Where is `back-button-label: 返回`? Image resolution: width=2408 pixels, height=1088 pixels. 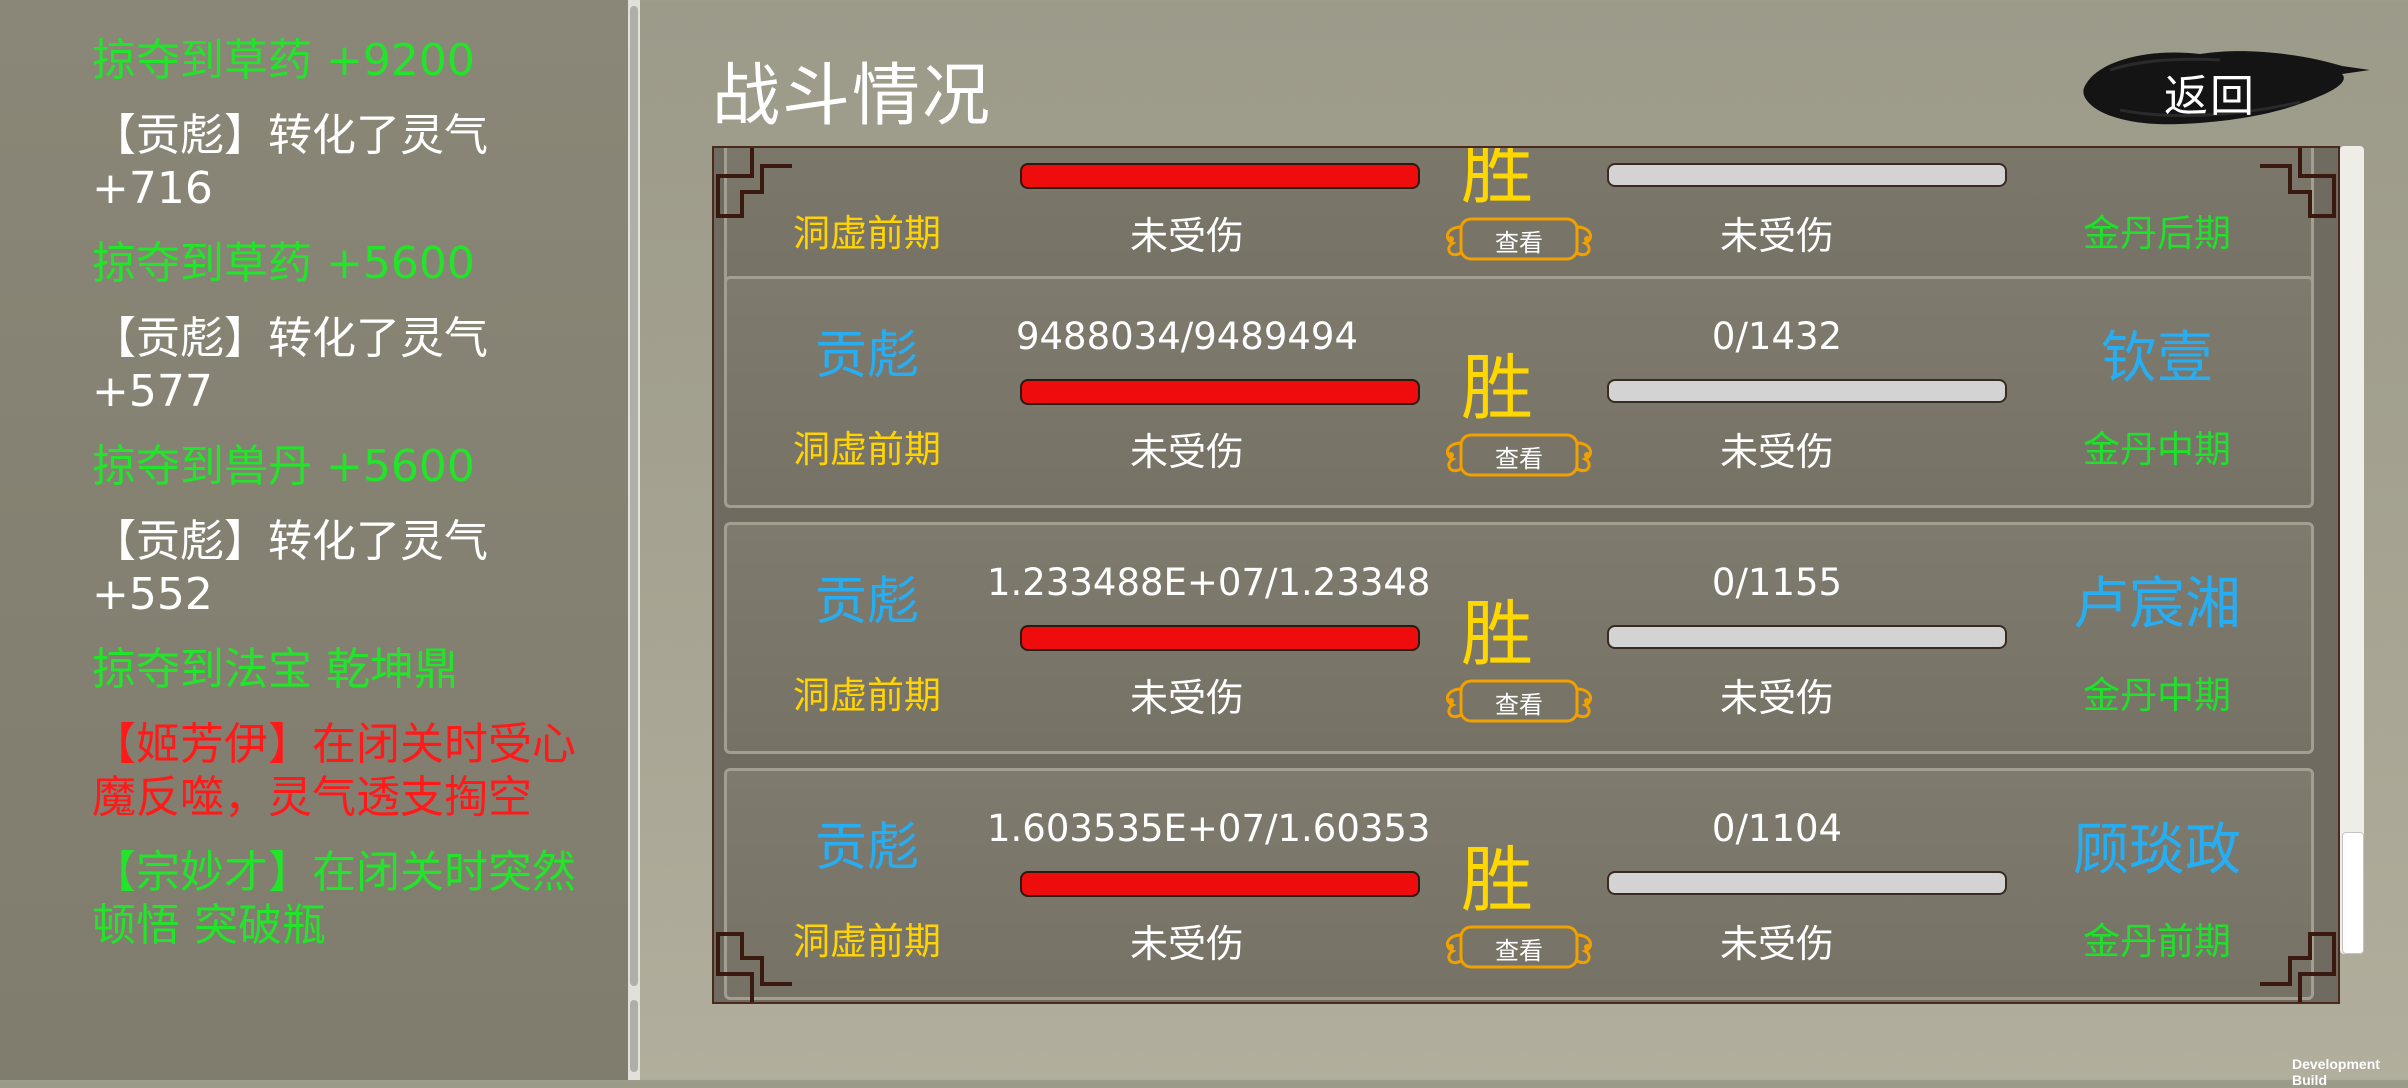 back-button-label: 返回 is located at coordinates (2210, 96).